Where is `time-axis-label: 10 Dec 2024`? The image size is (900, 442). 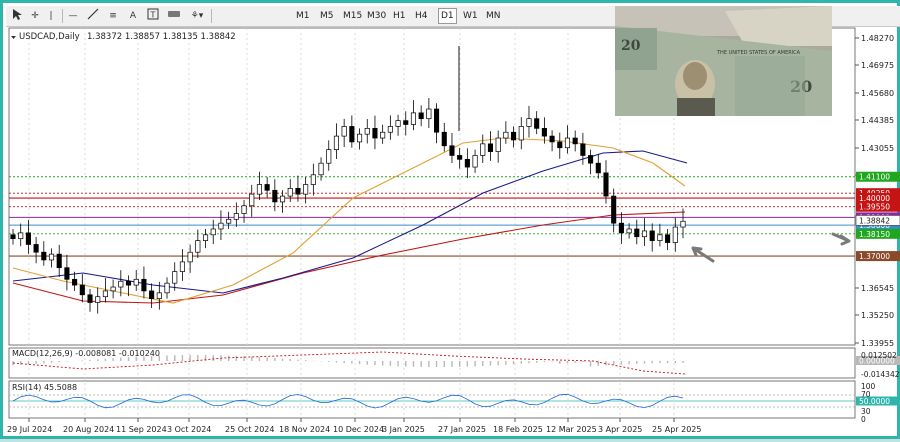 time-axis-label: 10 Dec 2024 is located at coordinates (358, 429).